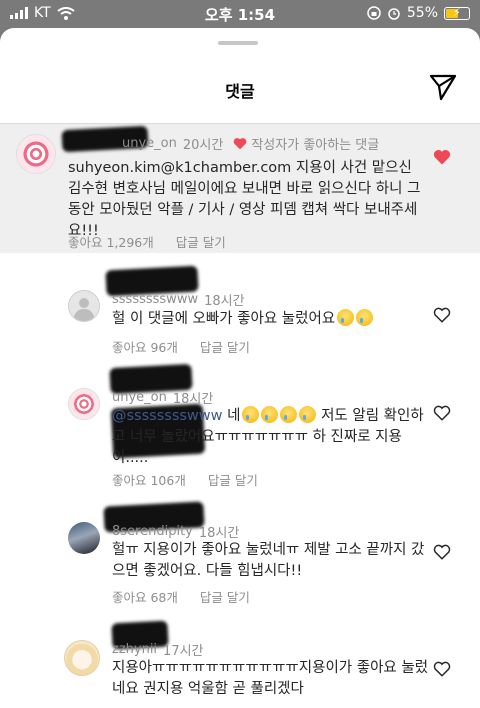 The width and height of the screenshot is (480, 708). I want to click on battery-percent: 55%, so click(422, 13).